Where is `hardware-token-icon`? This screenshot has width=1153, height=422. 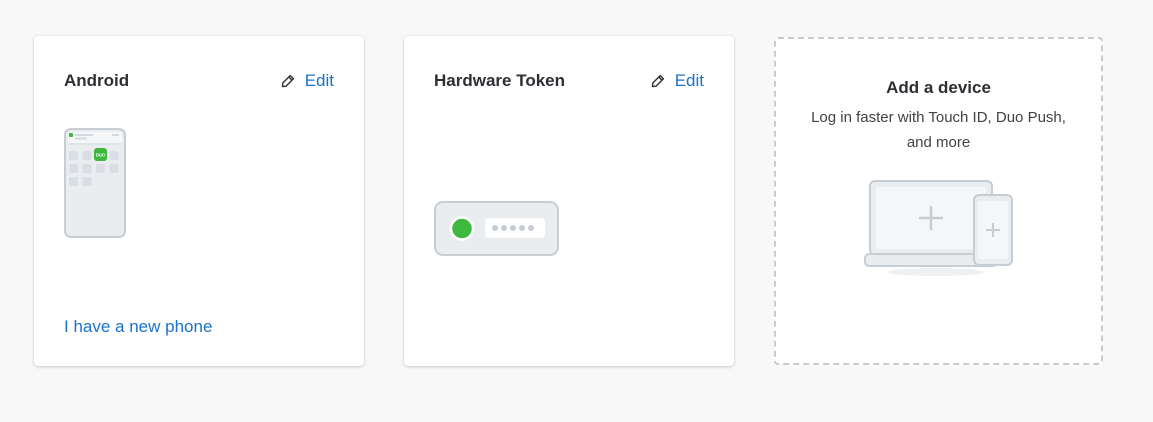
hardware-token-icon is located at coordinates (497, 231).